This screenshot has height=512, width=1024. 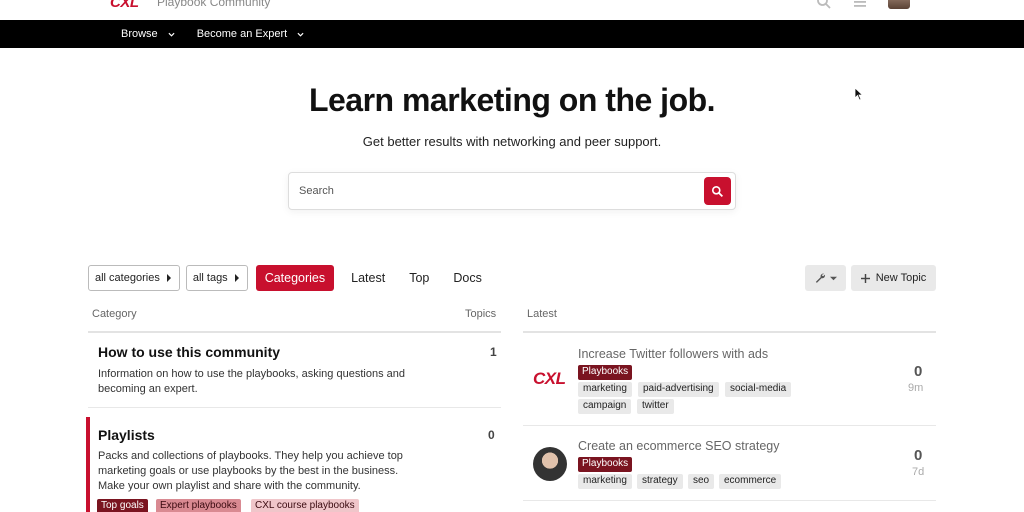 What do you see at coordinates (124, 5) in the screenshot?
I see `cxl-logo: CXL` at bounding box center [124, 5].